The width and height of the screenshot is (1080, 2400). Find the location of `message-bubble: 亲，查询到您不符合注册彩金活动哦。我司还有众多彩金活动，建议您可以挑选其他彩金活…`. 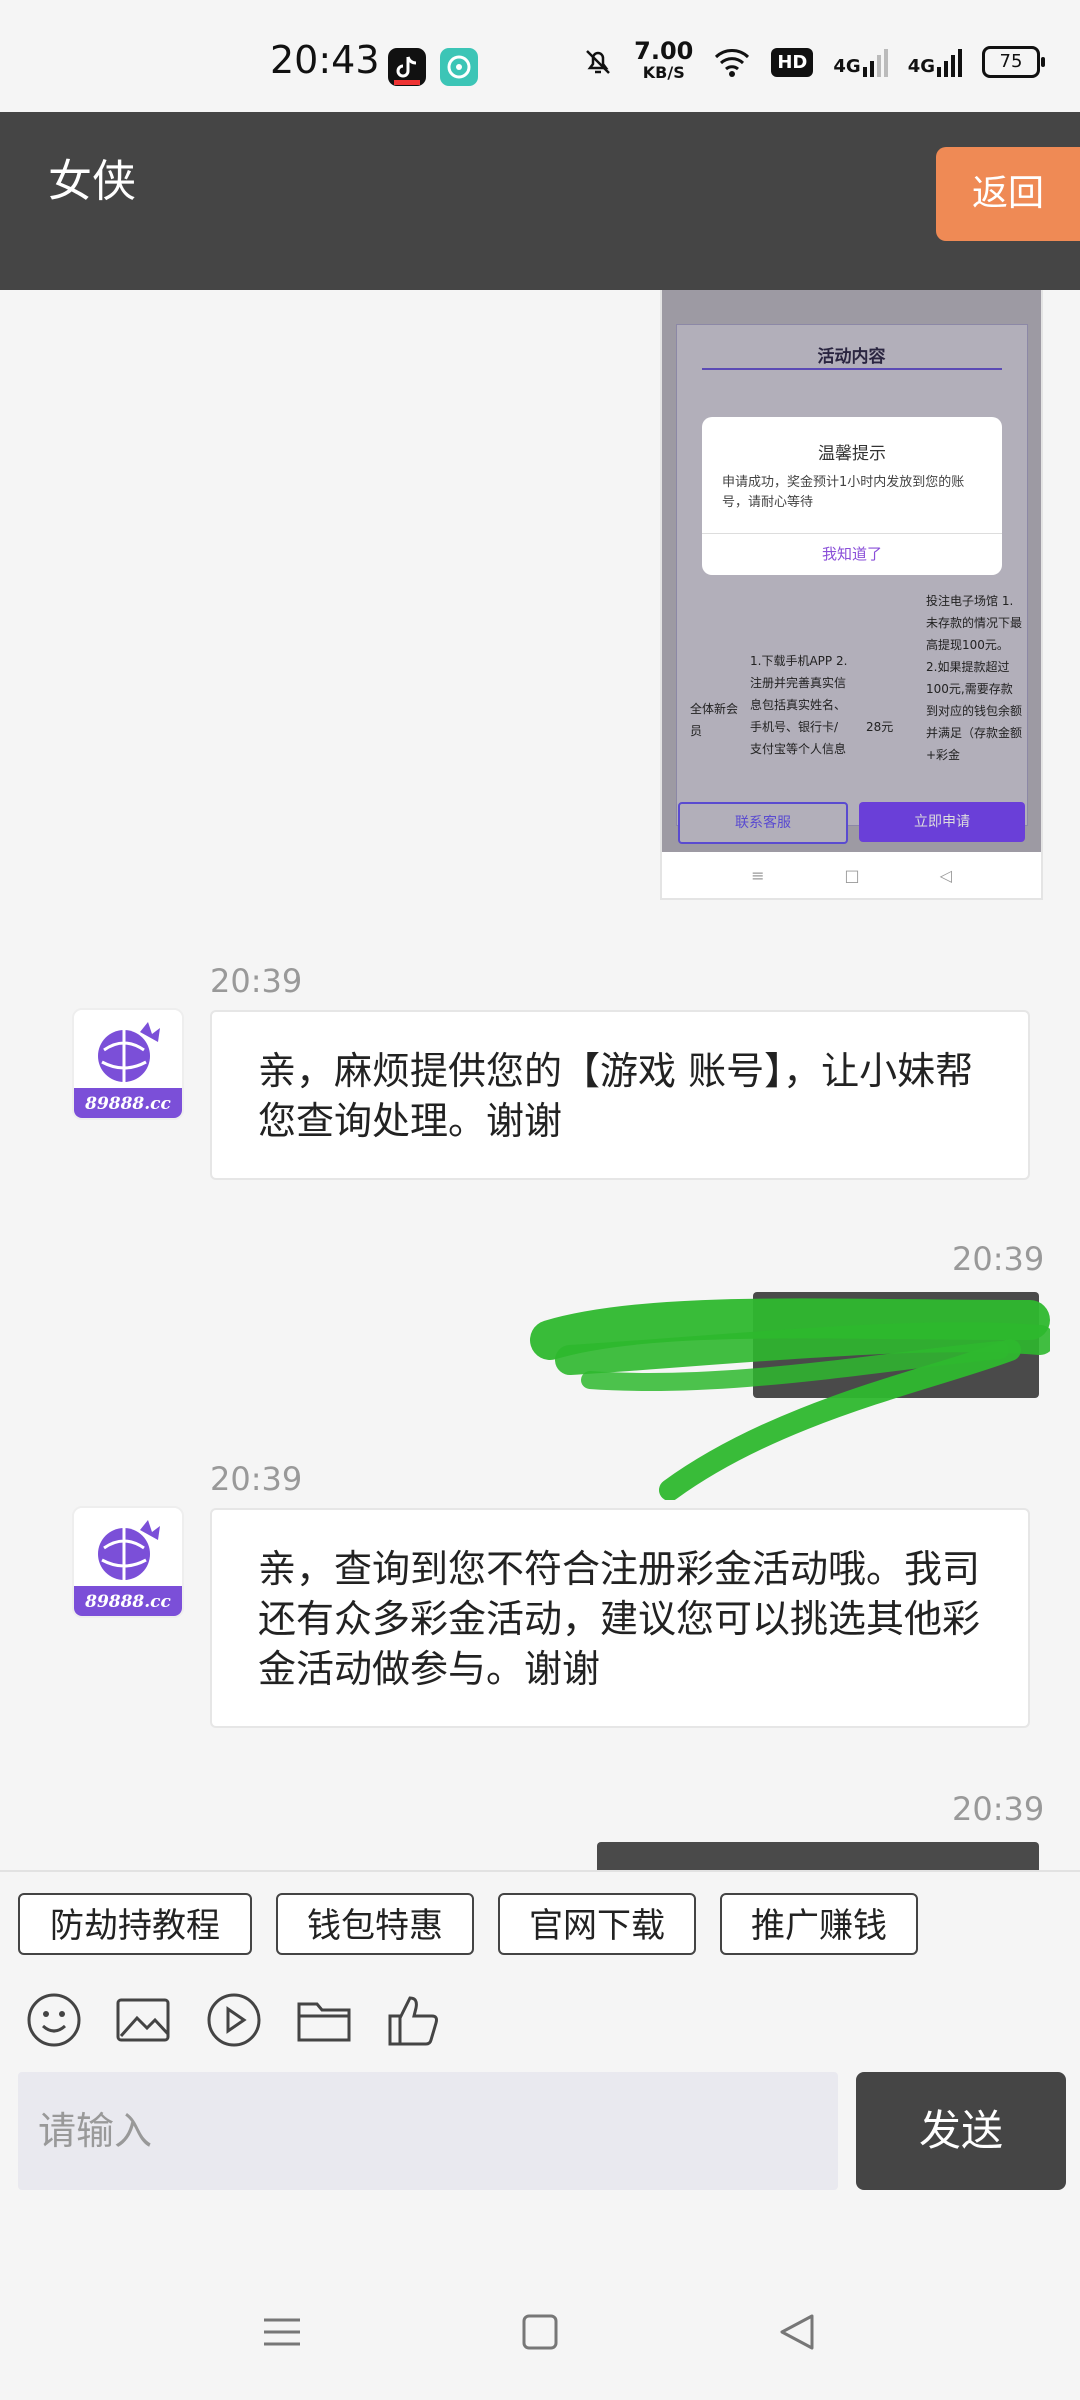

message-bubble: 亲，查询到您不符合注册彩金活动哦。我司还有众多彩金活动，建议您可以挑选其他彩金活… is located at coordinates (620, 1618).